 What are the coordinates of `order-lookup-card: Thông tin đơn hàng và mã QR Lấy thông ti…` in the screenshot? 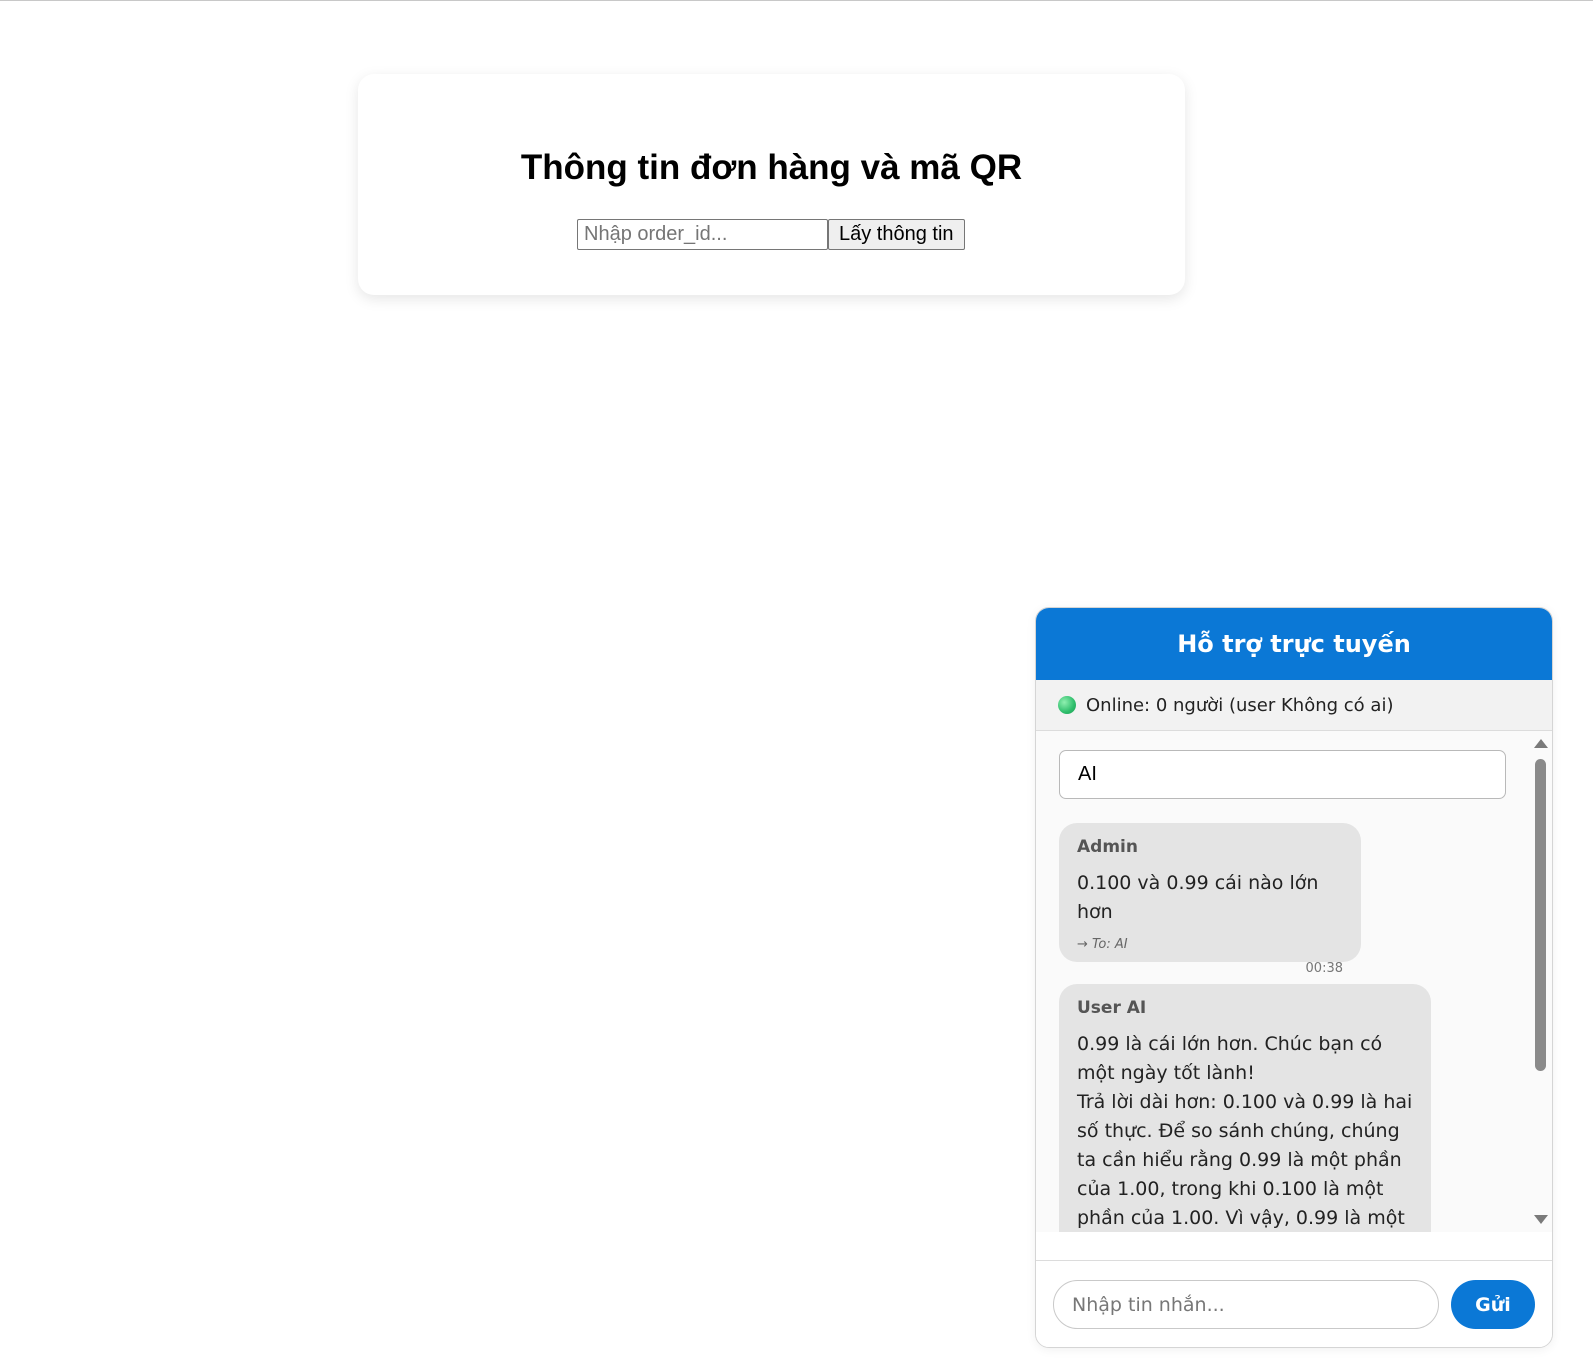 It's located at (771, 184).